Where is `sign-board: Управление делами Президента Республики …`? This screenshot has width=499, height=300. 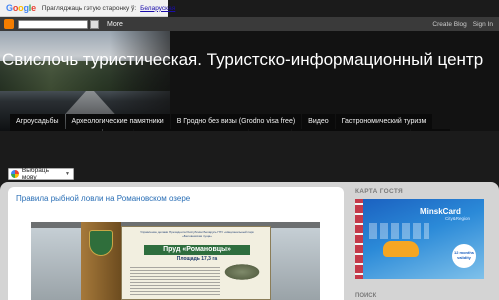 sign-board: Управление делами Президента Республики … is located at coordinates (196, 263).